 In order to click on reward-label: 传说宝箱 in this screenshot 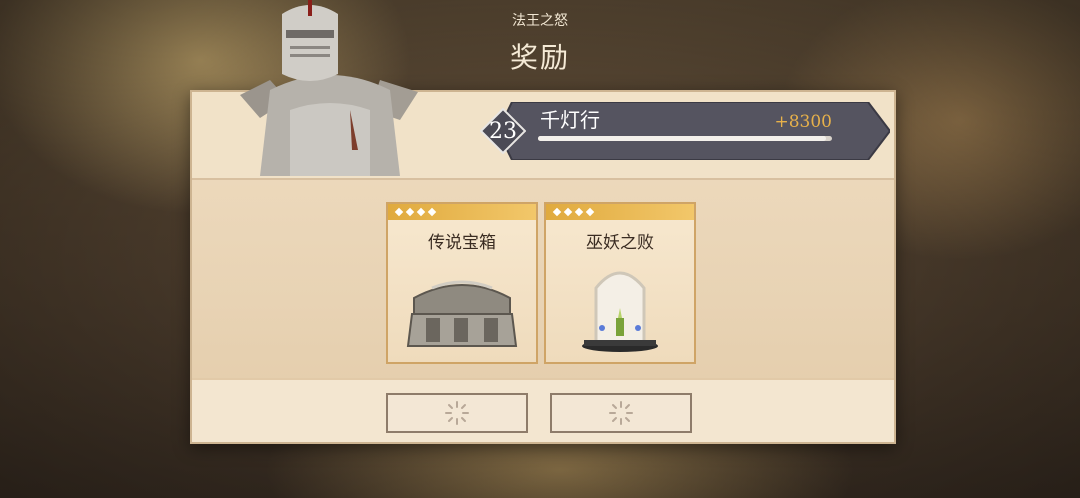, I will do `click(462, 243)`.